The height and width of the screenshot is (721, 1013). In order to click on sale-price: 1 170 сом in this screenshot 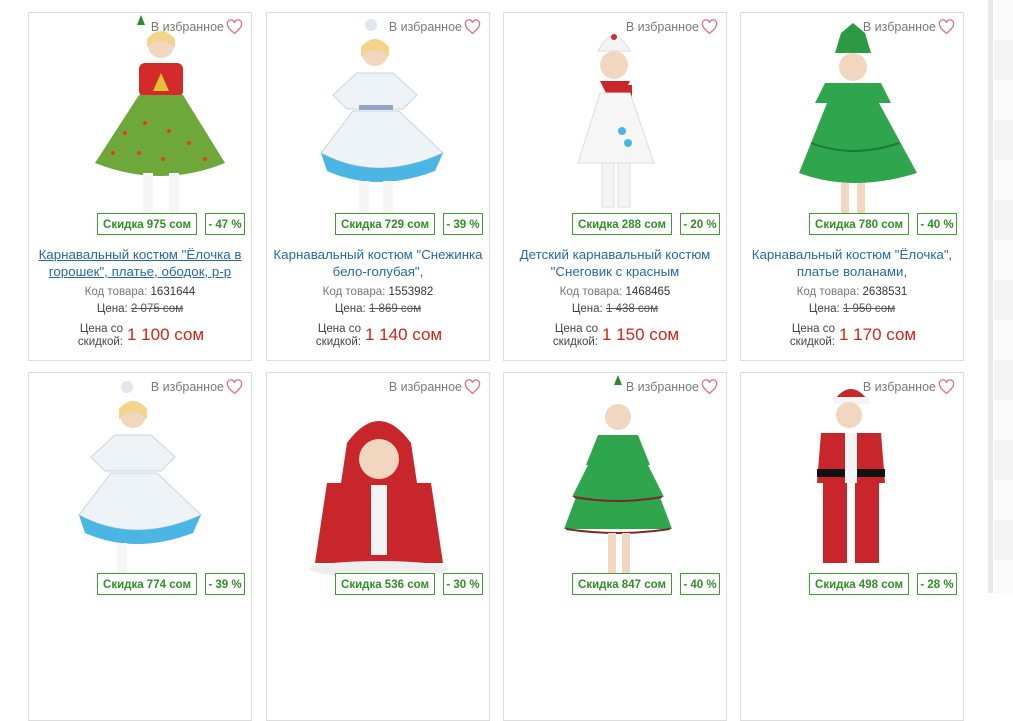, I will do `click(878, 334)`.